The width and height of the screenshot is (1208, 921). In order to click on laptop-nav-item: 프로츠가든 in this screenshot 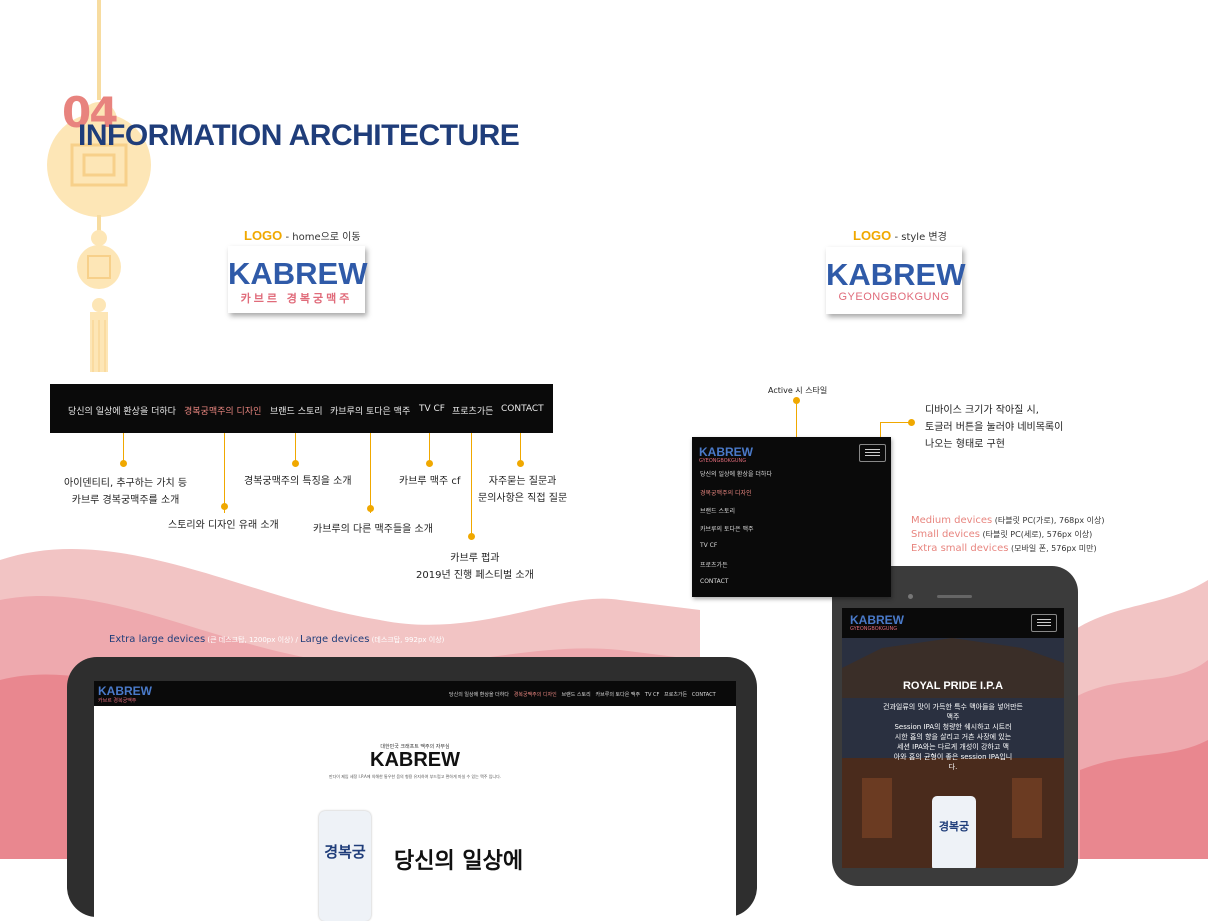, I will do `click(675, 695)`.